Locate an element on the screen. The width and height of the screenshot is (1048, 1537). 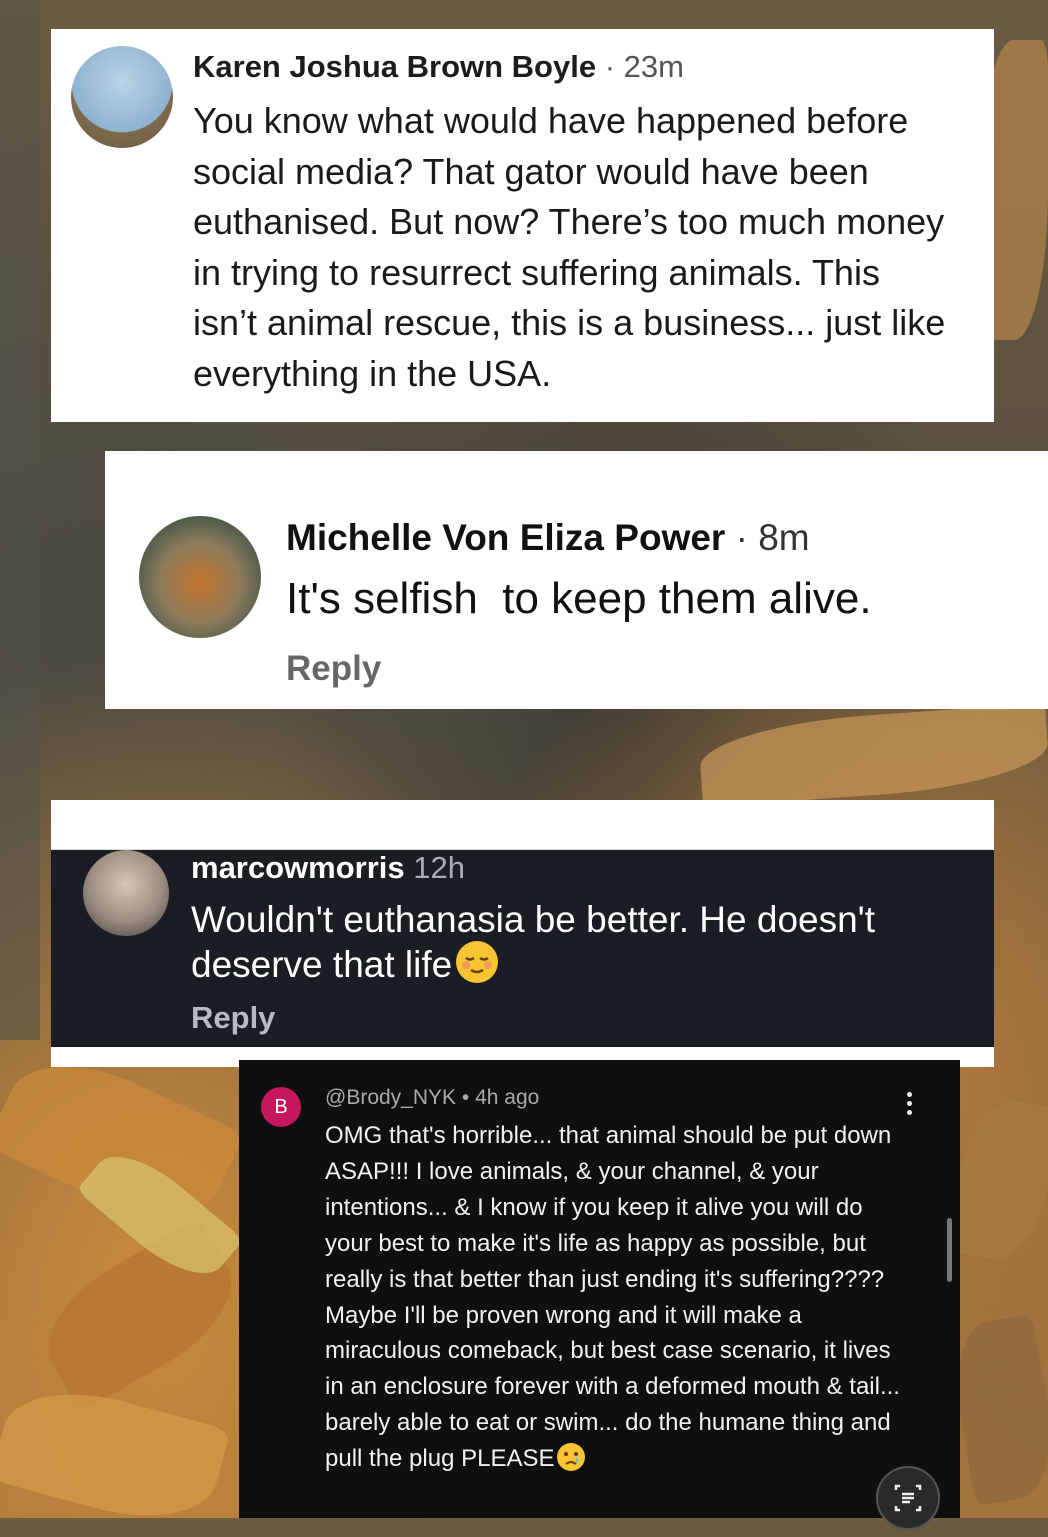
comment-text: It's selfish to keep them alive. is located at coordinates (579, 598).